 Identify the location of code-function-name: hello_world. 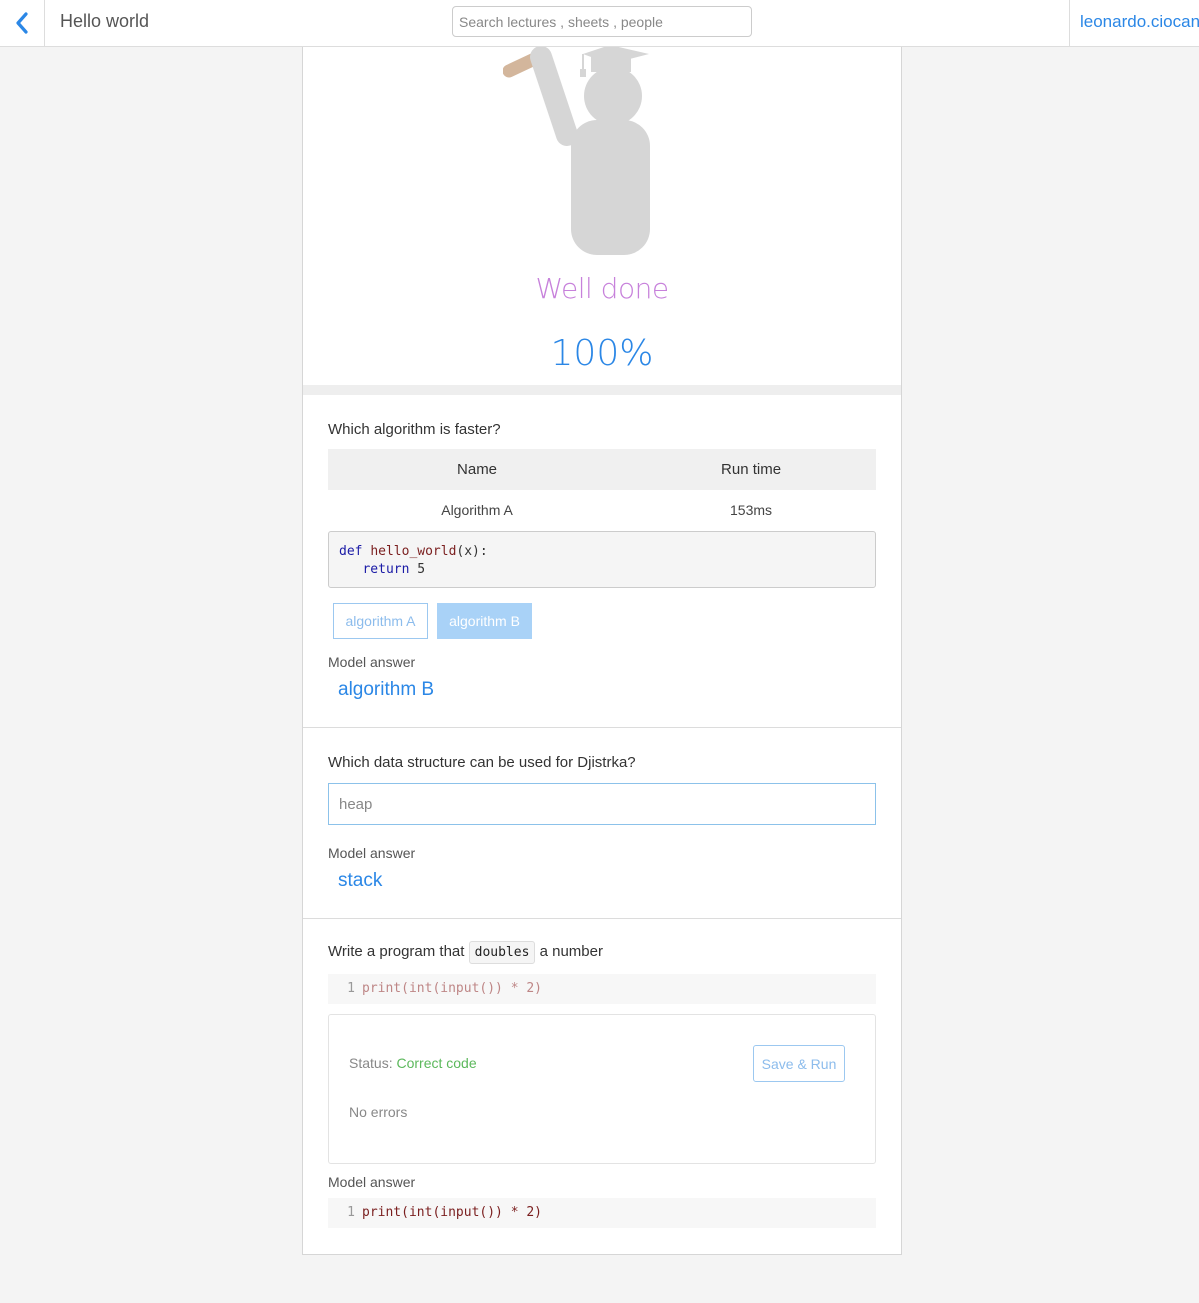
(413, 551).